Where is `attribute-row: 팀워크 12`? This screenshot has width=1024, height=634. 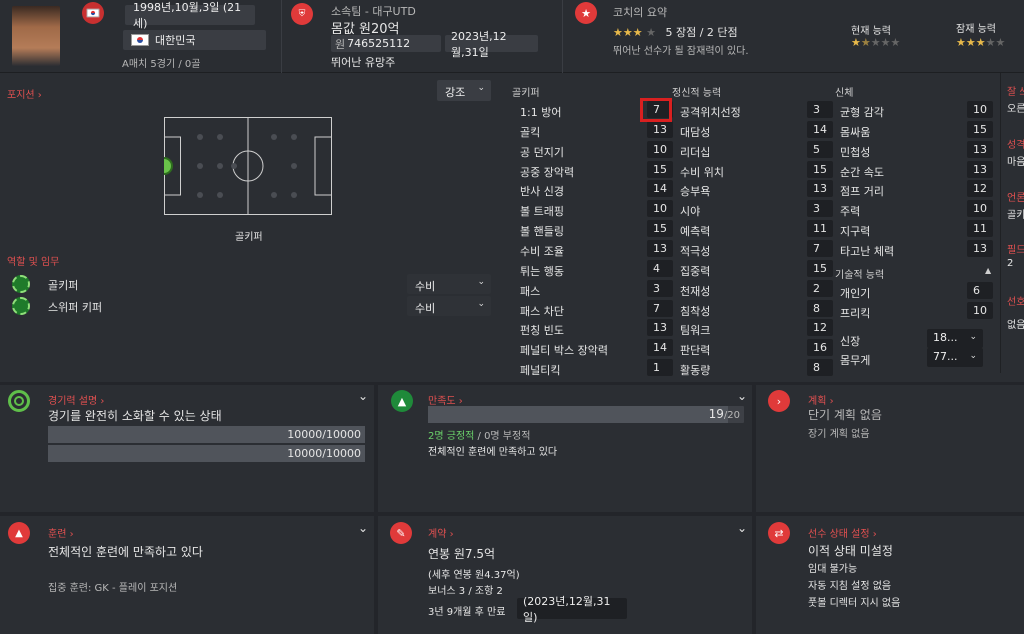
attribute-row: 팀워크 12 is located at coordinates (757, 328).